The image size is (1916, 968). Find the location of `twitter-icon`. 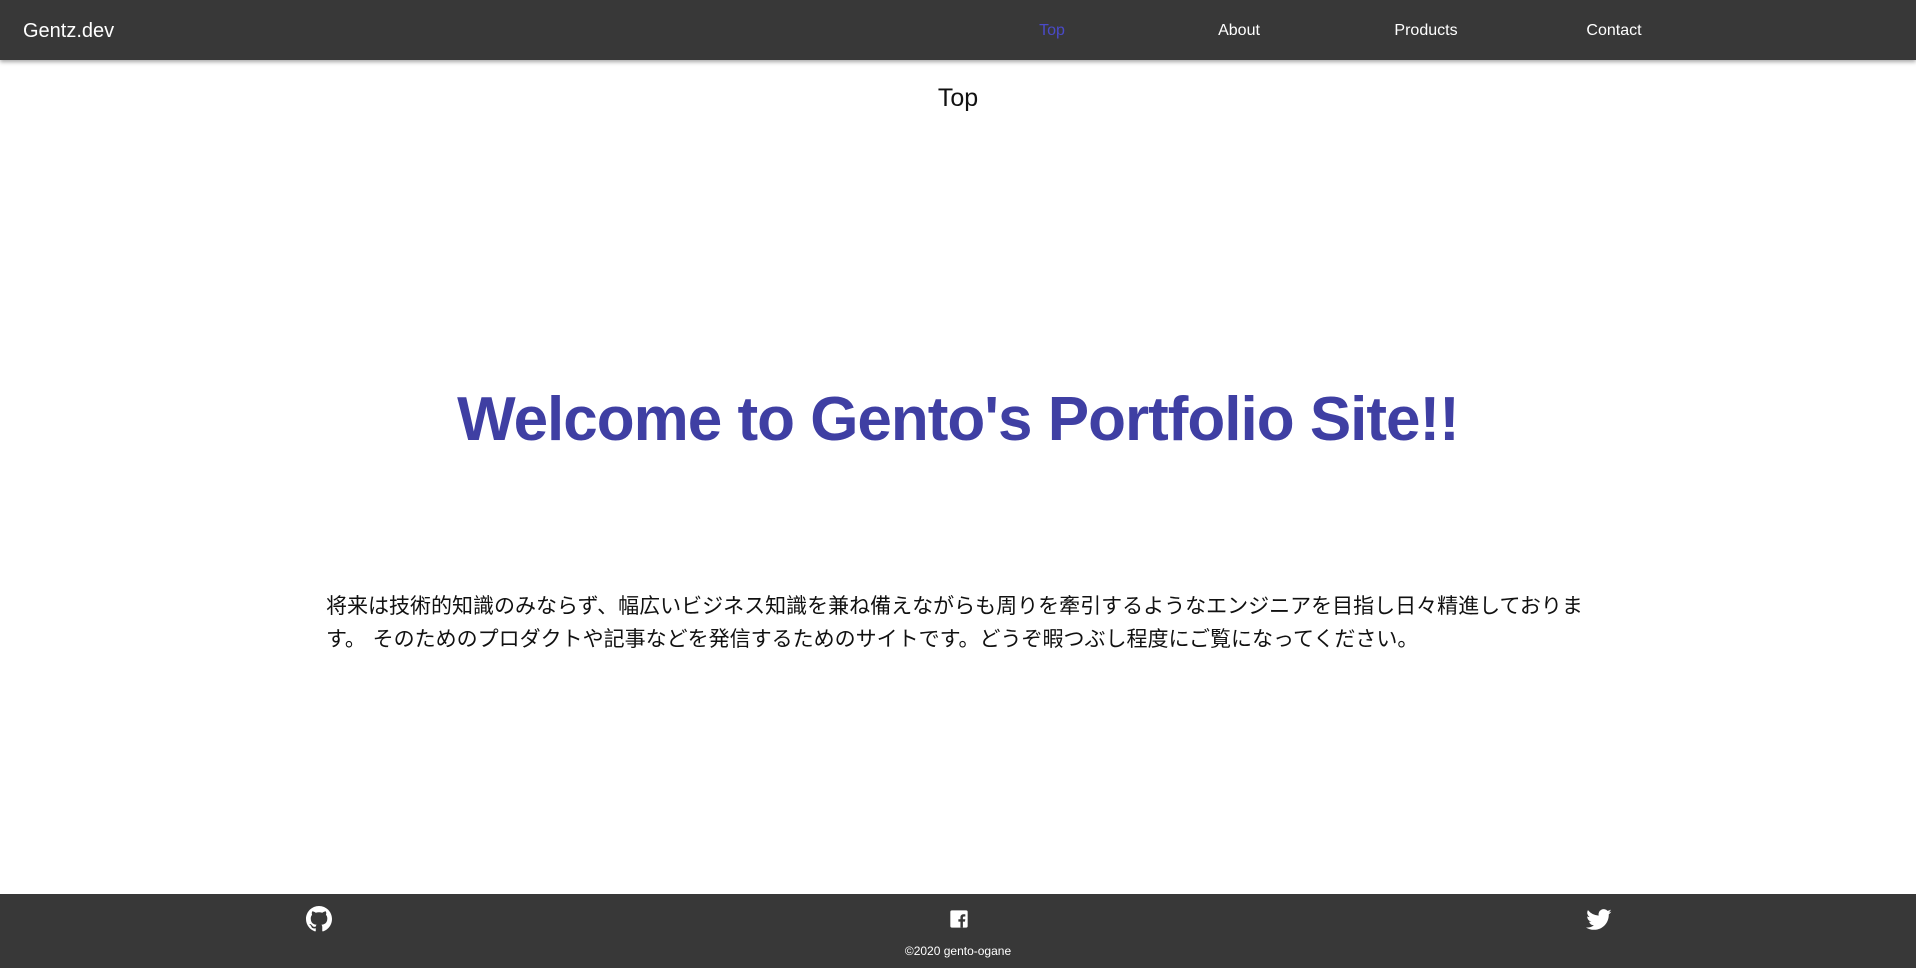

twitter-icon is located at coordinates (1599, 919).